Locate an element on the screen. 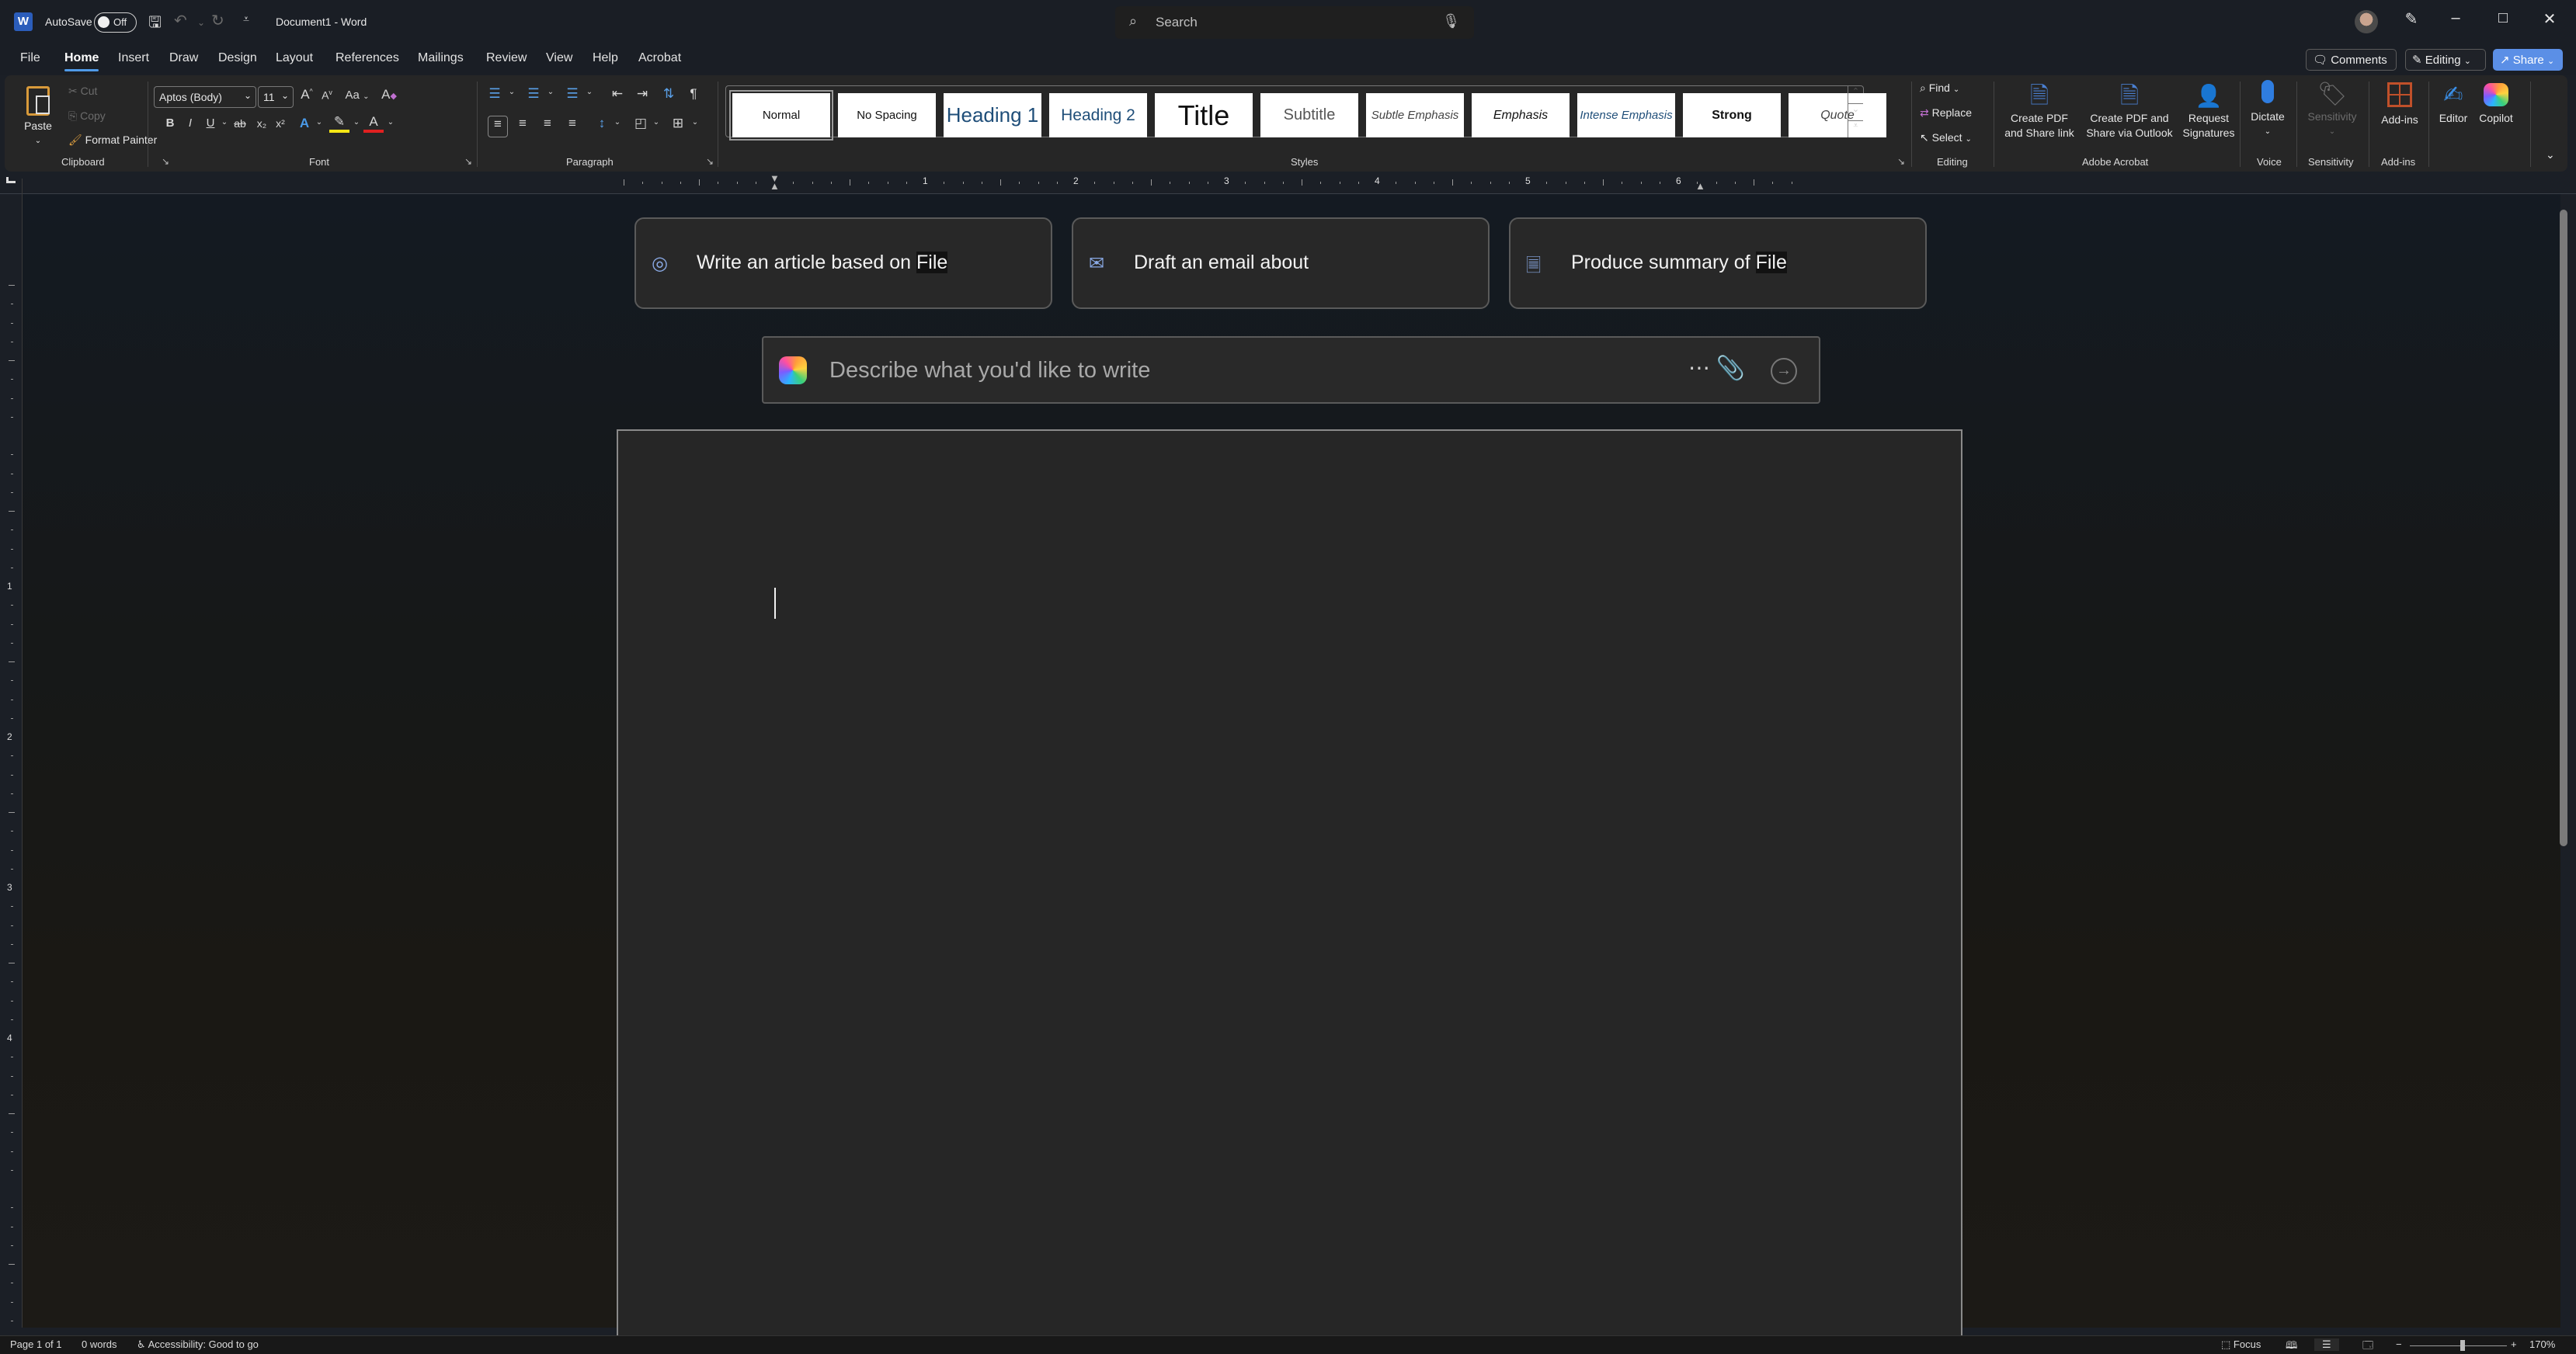 The image size is (2576, 1354). tab-design: Design is located at coordinates (237, 58).